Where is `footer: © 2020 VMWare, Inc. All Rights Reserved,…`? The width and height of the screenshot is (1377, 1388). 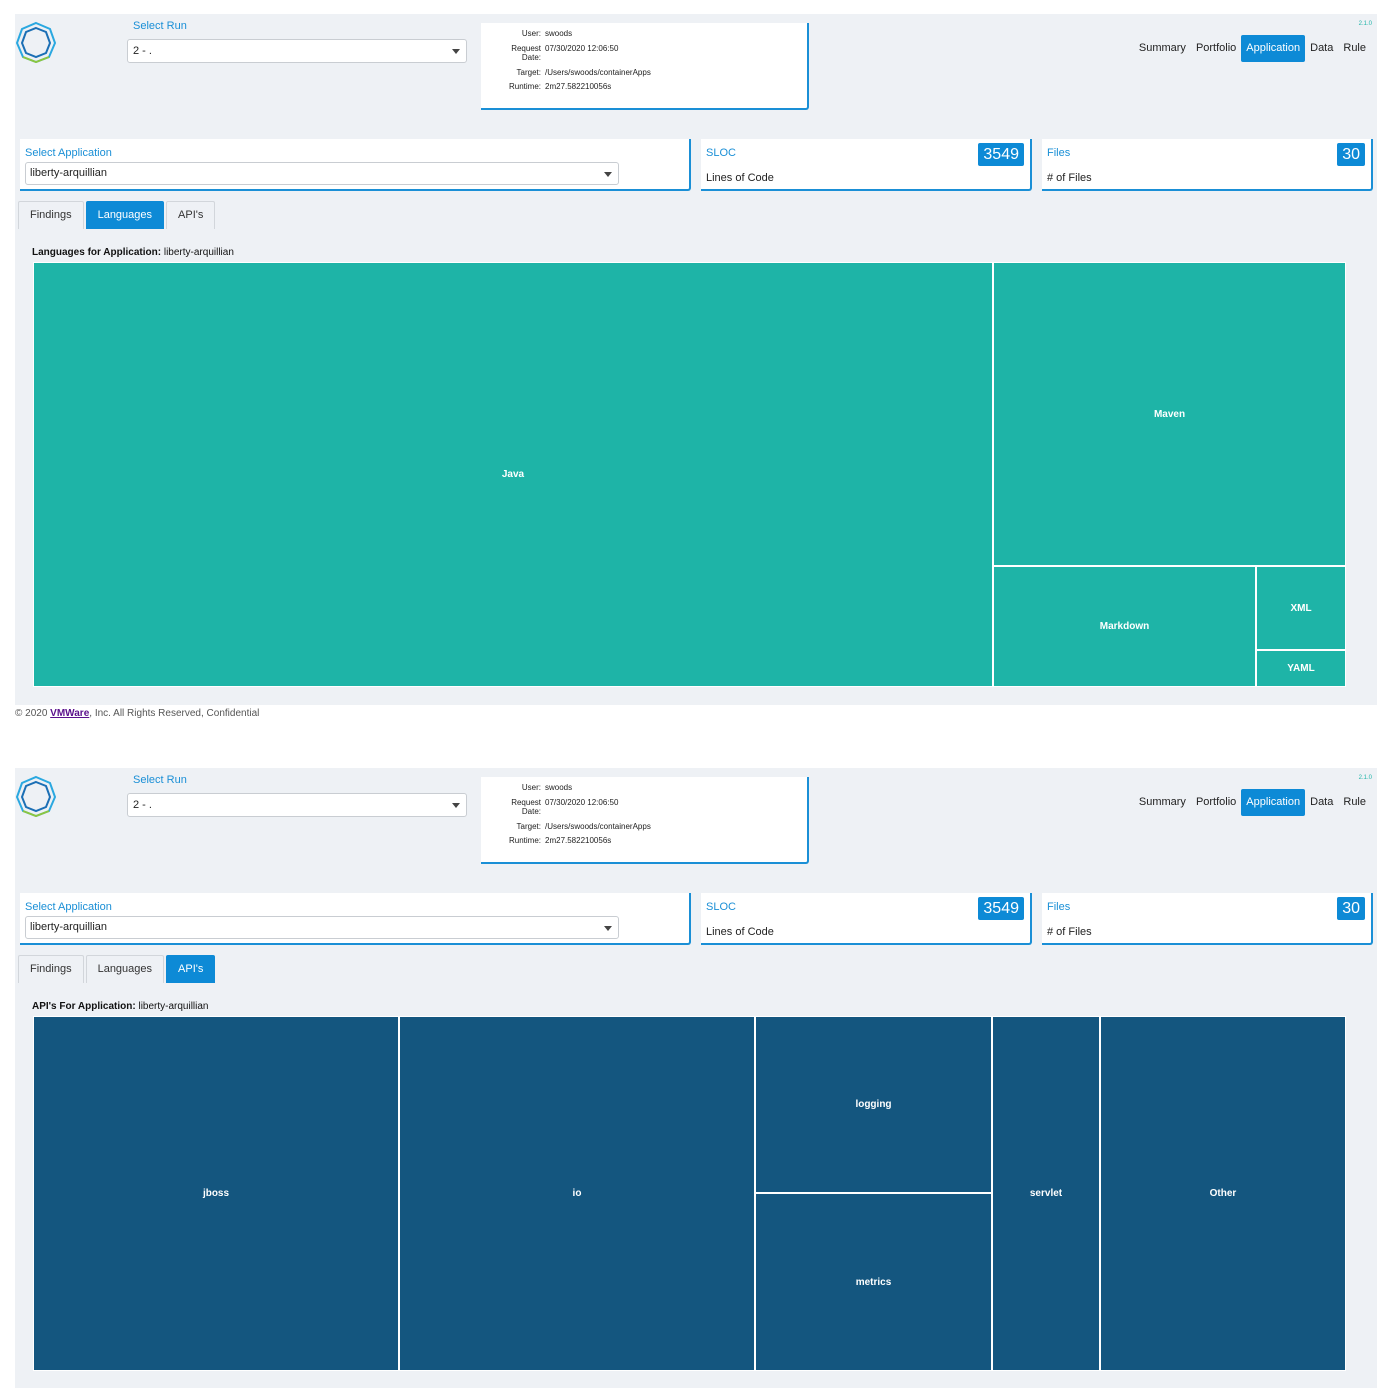 footer: © 2020 VMWare, Inc. All Rights Reserved,… is located at coordinates (137, 713).